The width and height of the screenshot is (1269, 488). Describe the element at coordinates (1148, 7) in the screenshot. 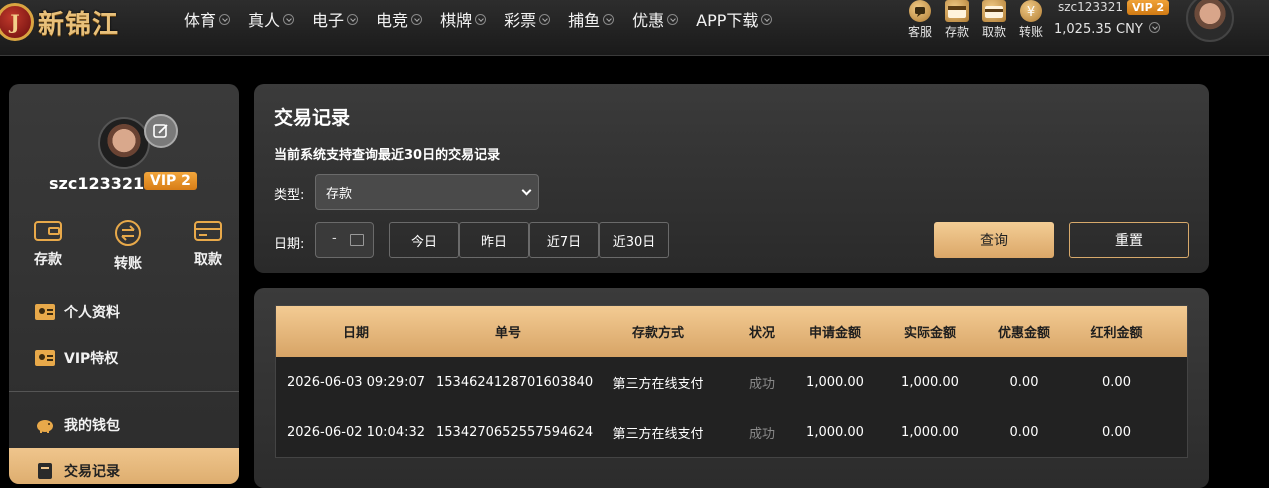

I see `vip-badge: VIP 2` at that location.